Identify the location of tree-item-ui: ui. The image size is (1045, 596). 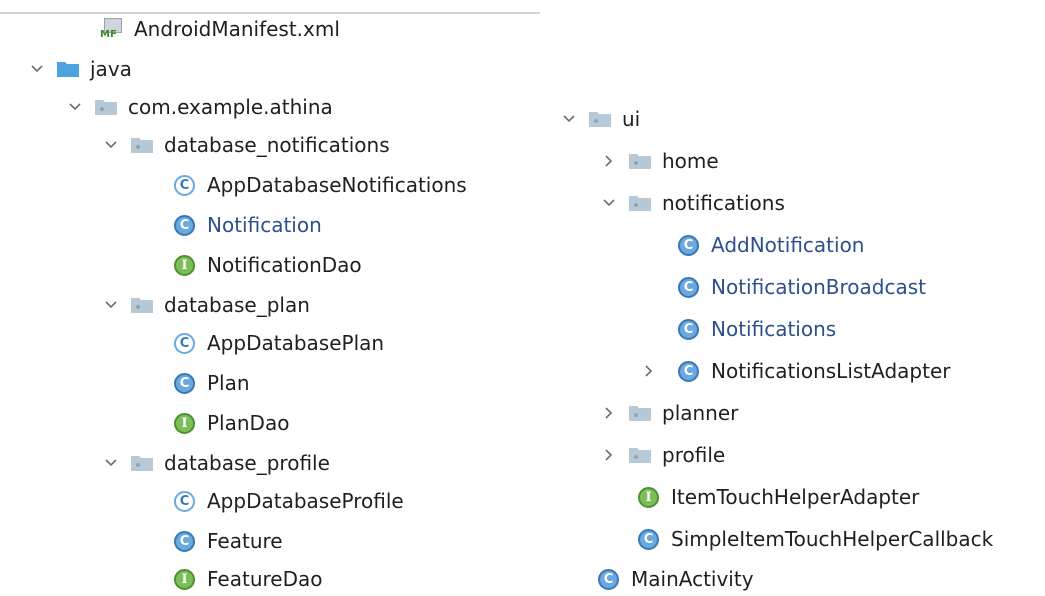
(600, 119).